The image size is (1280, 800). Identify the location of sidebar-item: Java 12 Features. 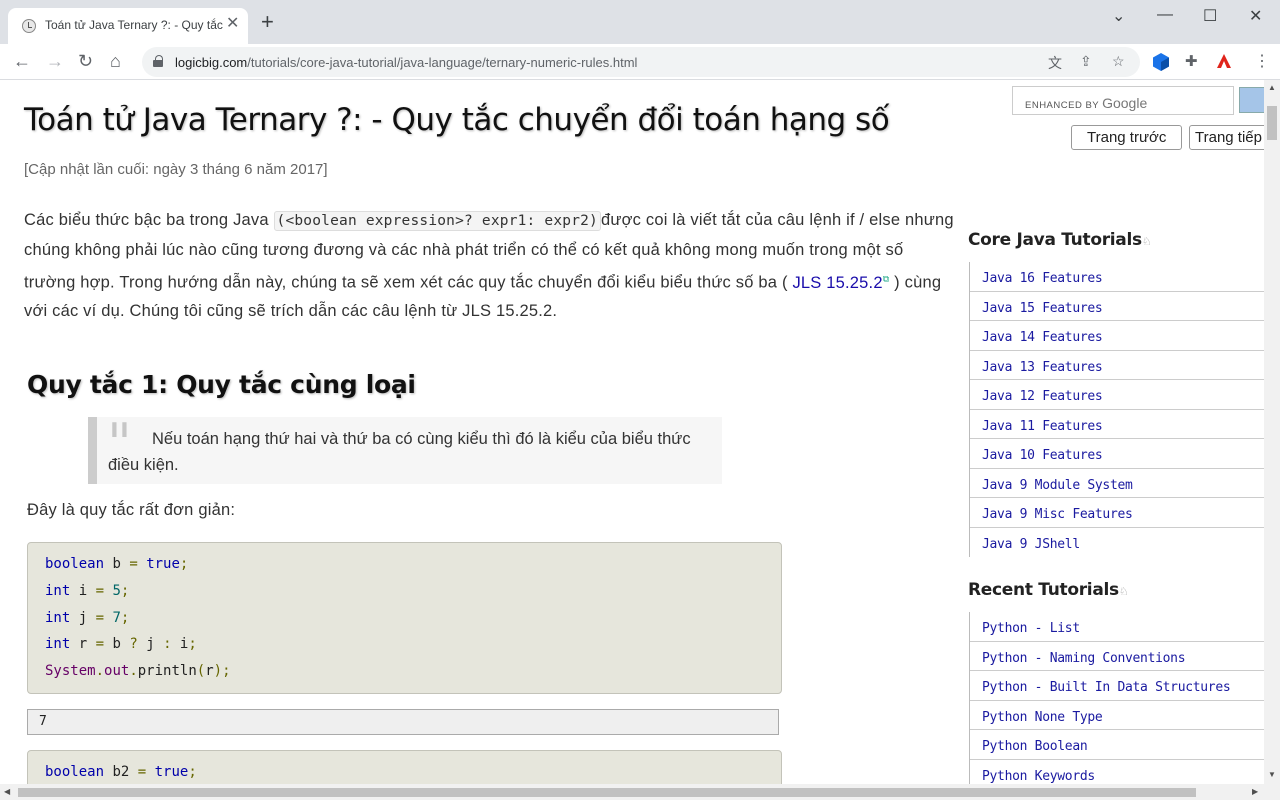
(1117, 395).